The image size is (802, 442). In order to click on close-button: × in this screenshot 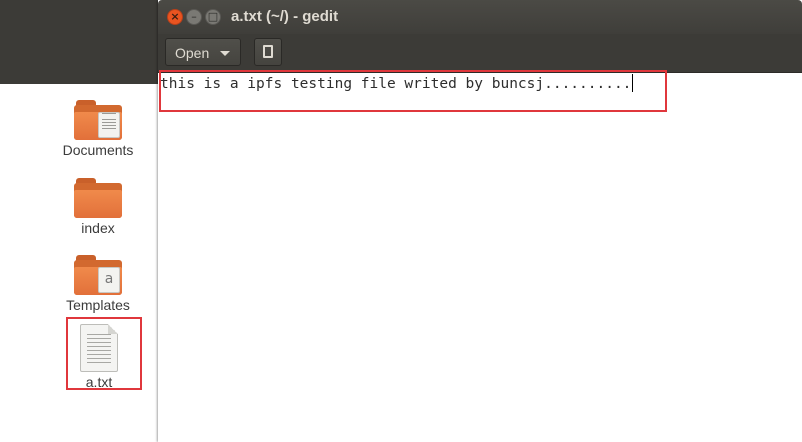, I will do `click(175, 17)`.